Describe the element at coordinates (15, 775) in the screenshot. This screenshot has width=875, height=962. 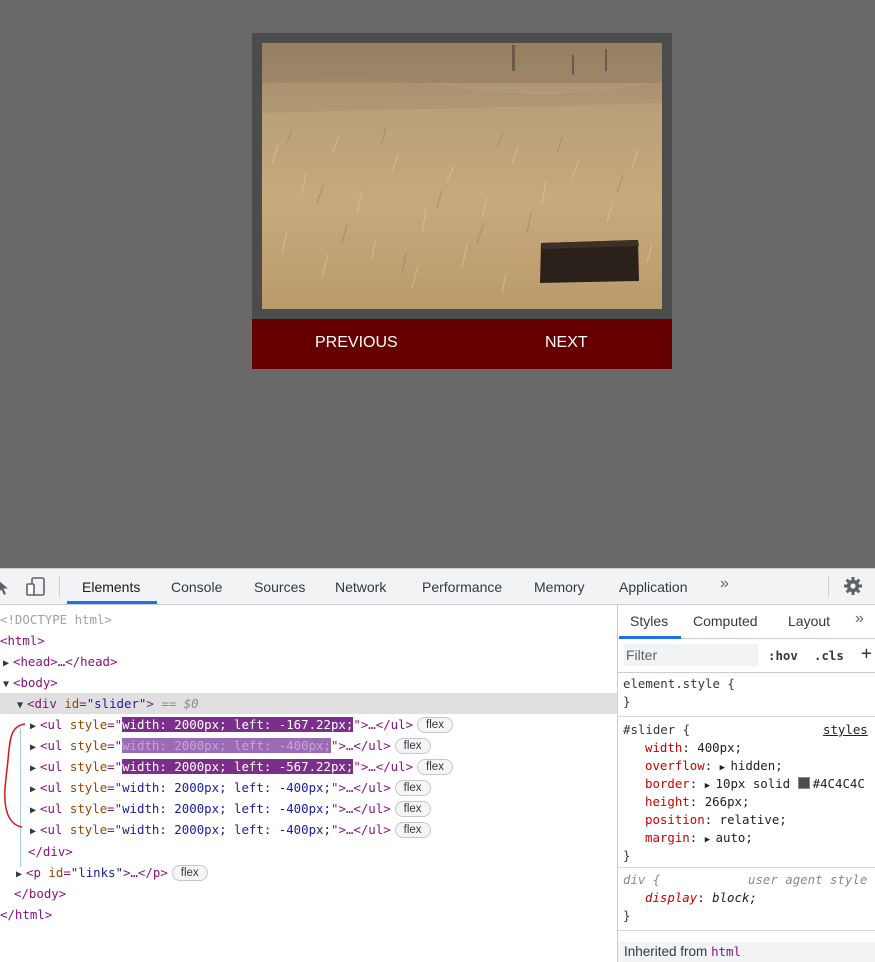
I see `hand-drawn-bracket-annotation` at that location.